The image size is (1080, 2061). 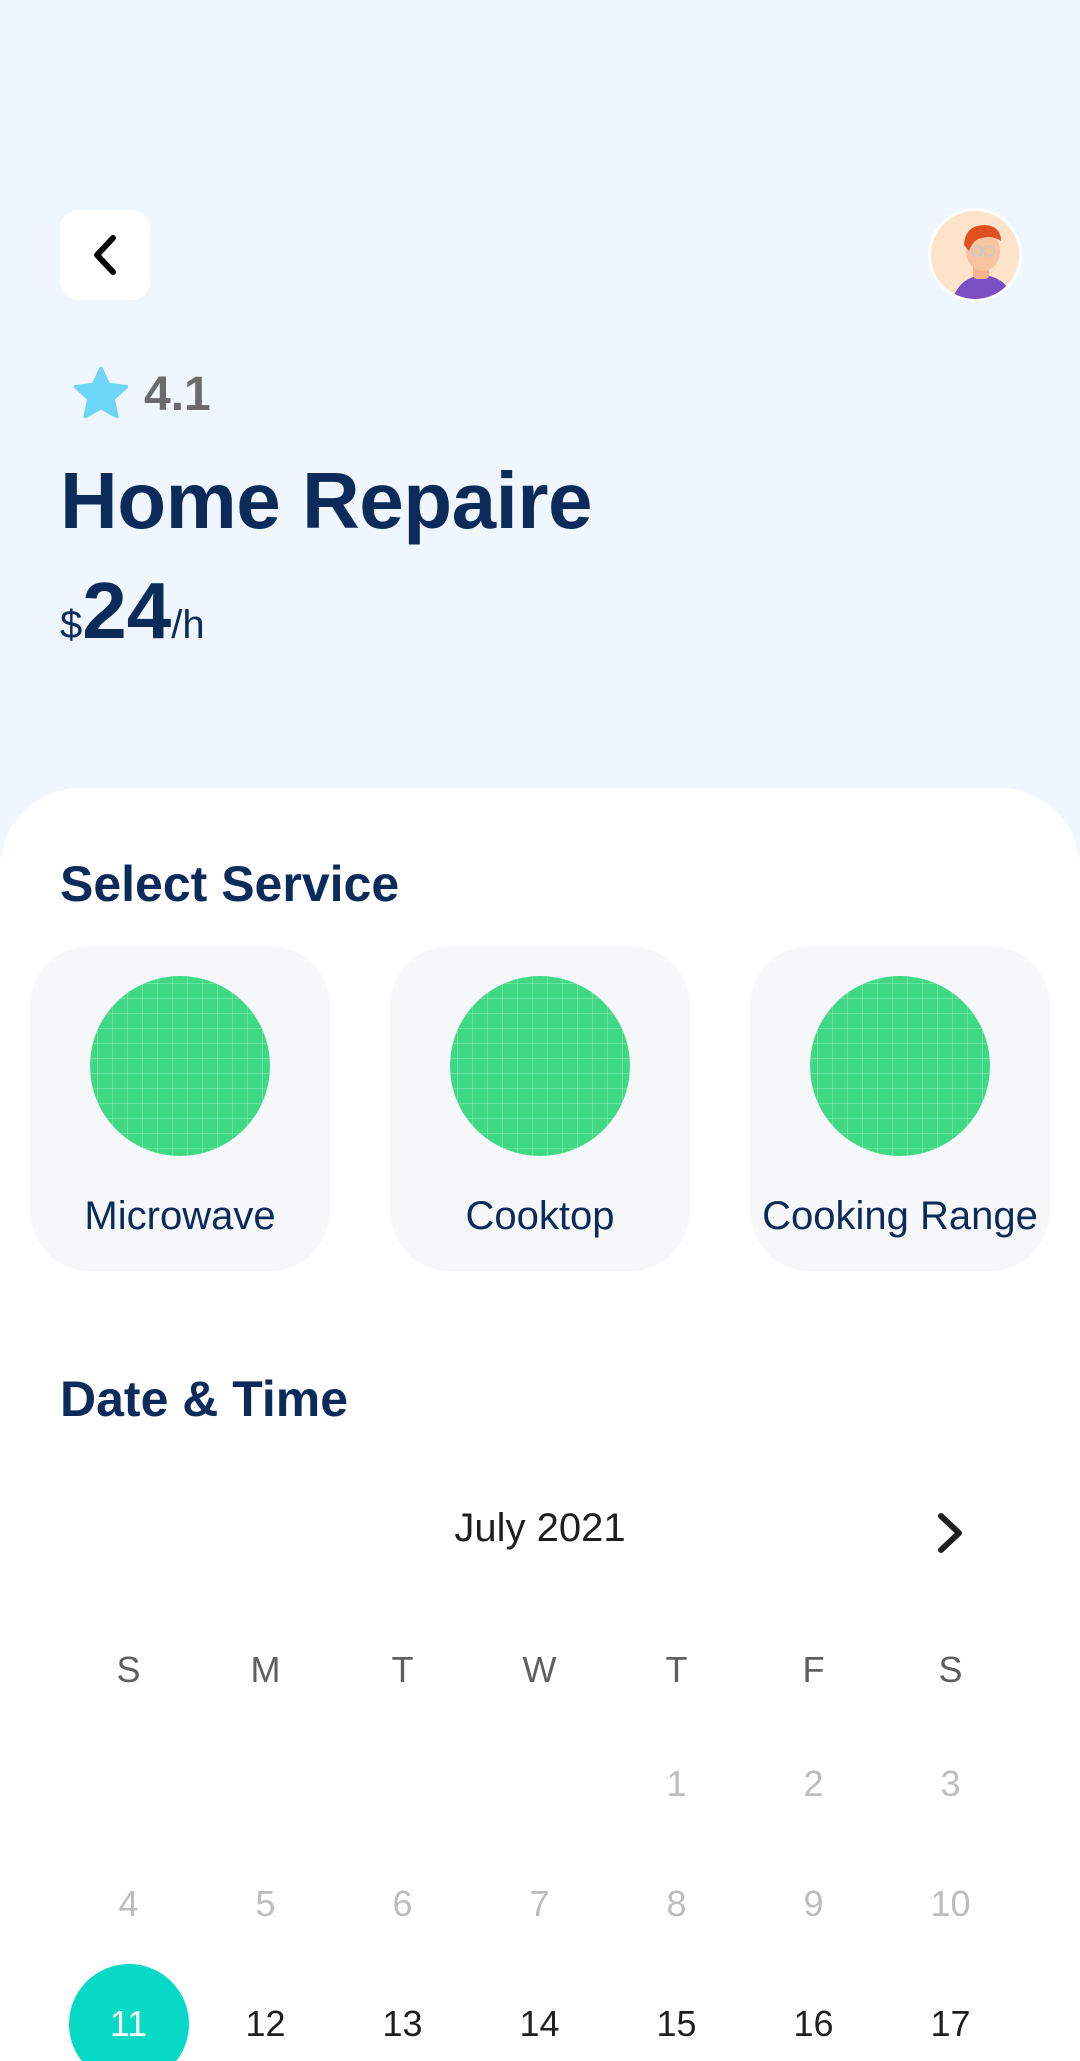 What do you see at coordinates (540, 1216) in the screenshot?
I see `service-label: Cooktop` at bounding box center [540, 1216].